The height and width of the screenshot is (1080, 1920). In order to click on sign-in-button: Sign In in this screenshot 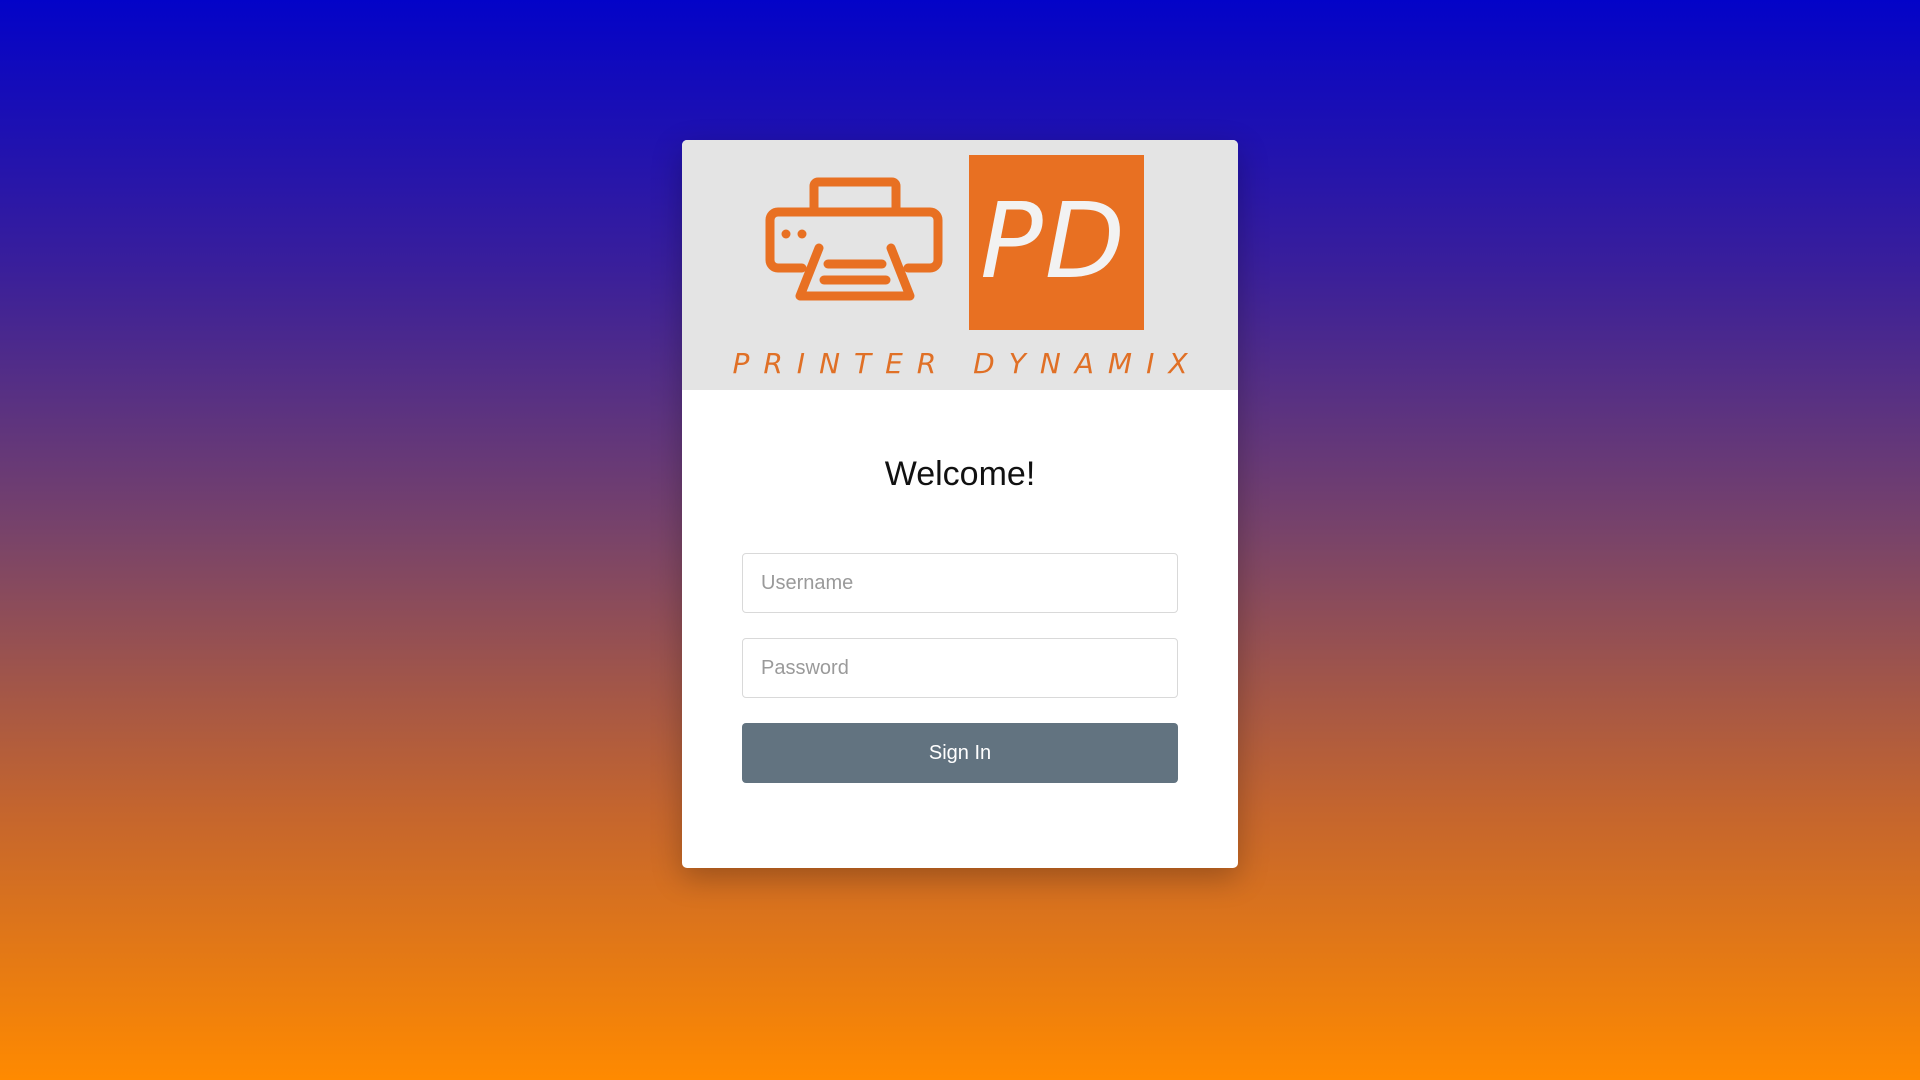, I will do `click(960, 753)`.